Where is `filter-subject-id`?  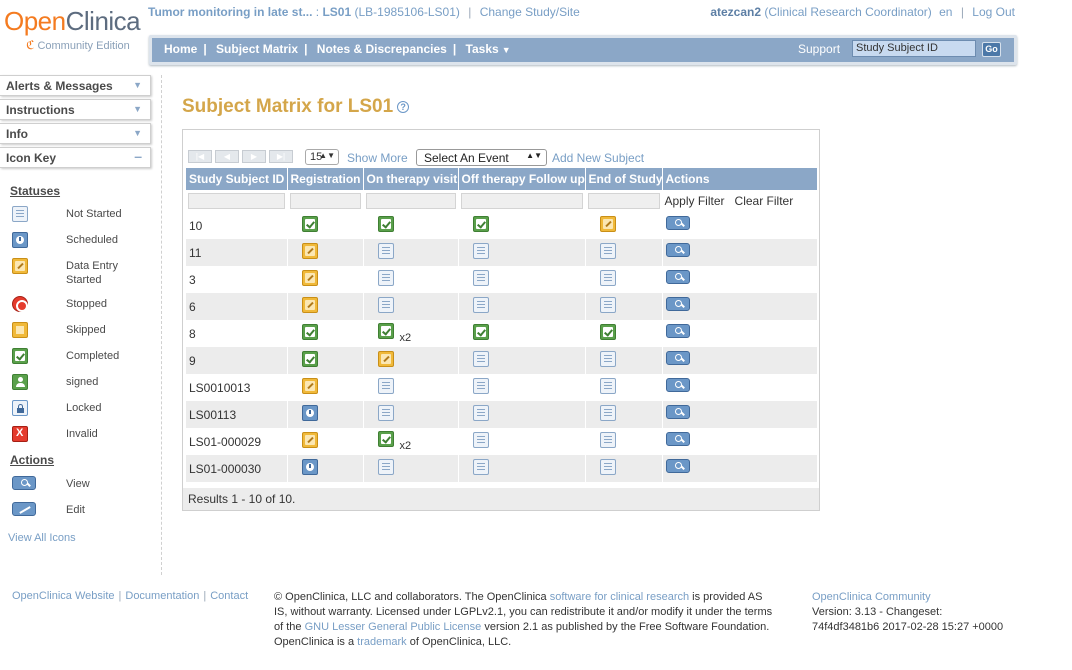 filter-subject-id is located at coordinates (236, 201).